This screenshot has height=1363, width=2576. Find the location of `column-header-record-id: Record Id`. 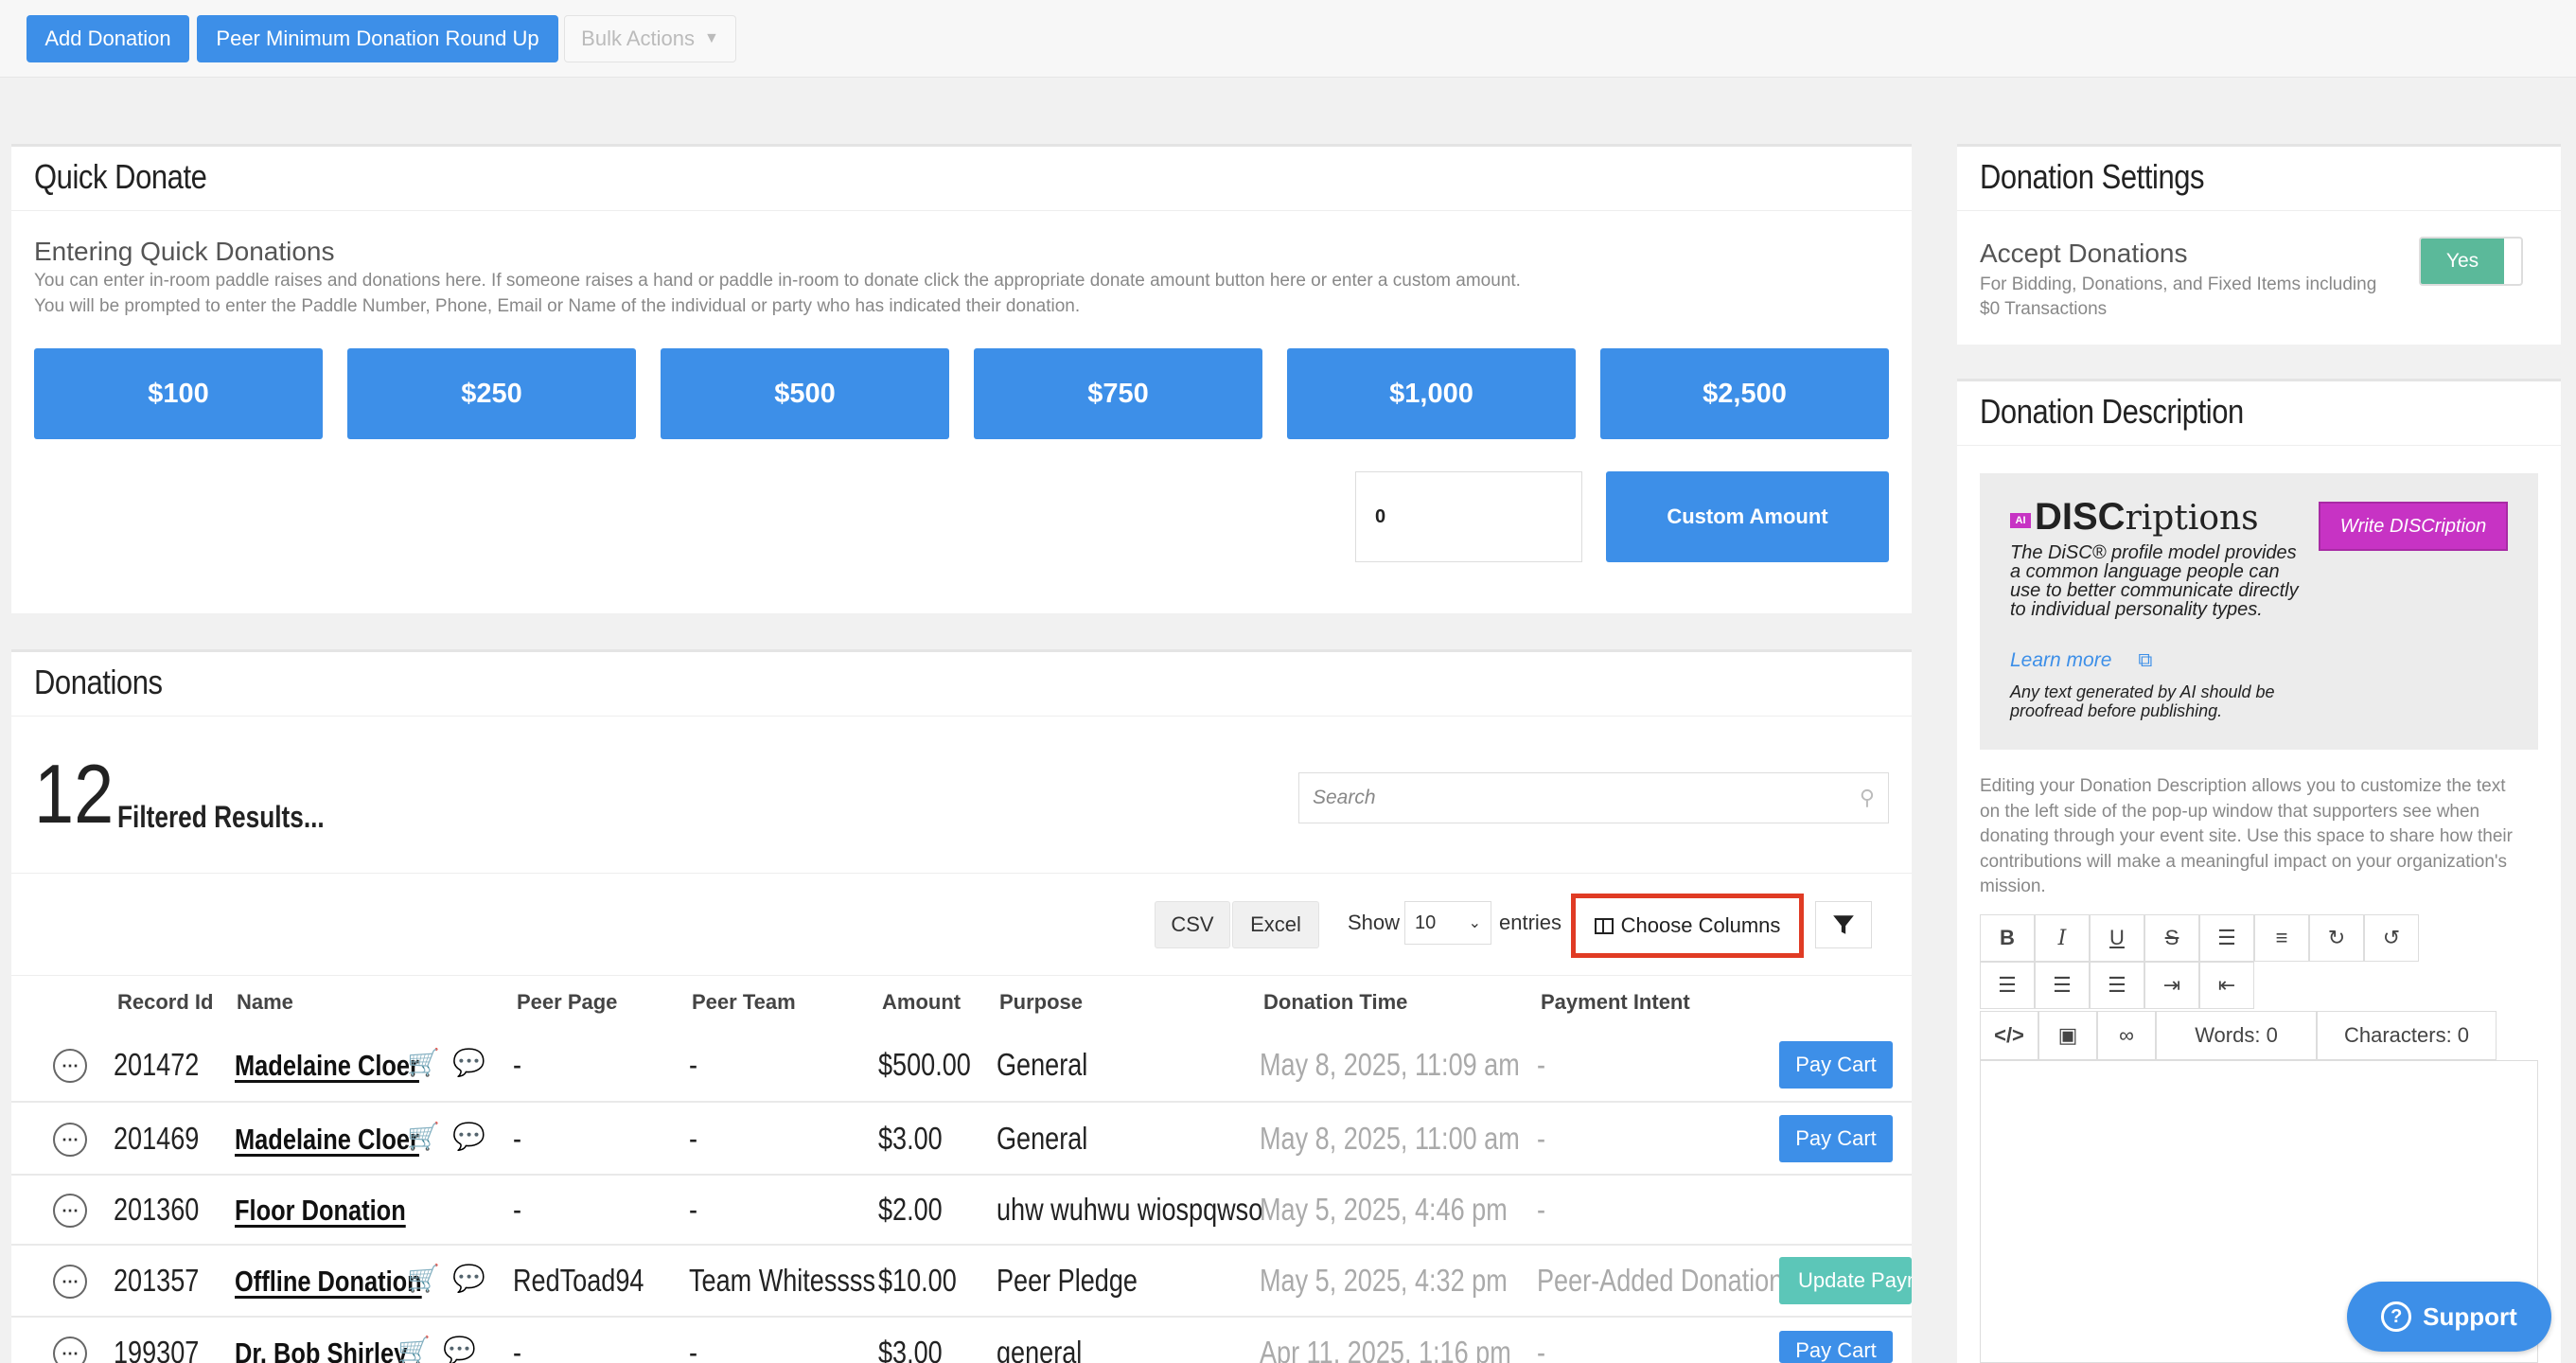

column-header-record-id: Record Id is located at coordinates (165, 1002).